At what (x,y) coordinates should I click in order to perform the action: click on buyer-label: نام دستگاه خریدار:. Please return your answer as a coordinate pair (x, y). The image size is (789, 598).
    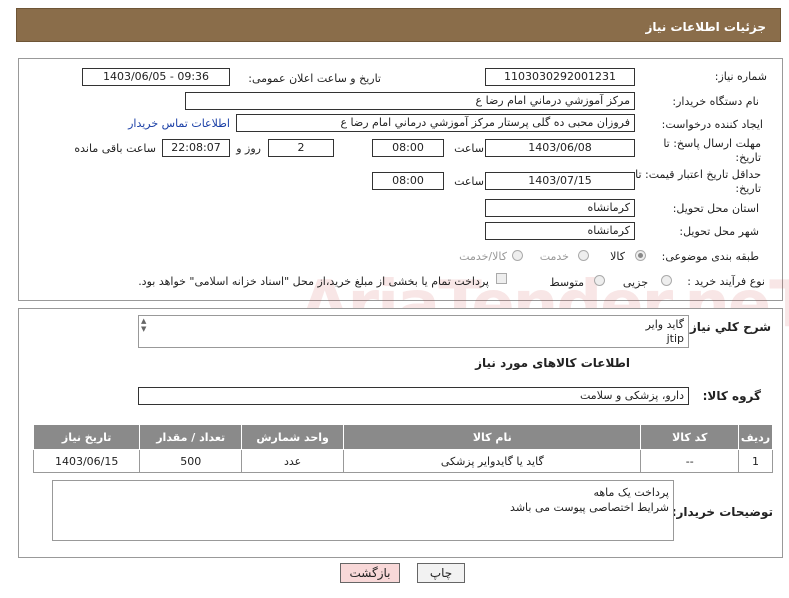
    Looking at the image, I should click on (715, 101).